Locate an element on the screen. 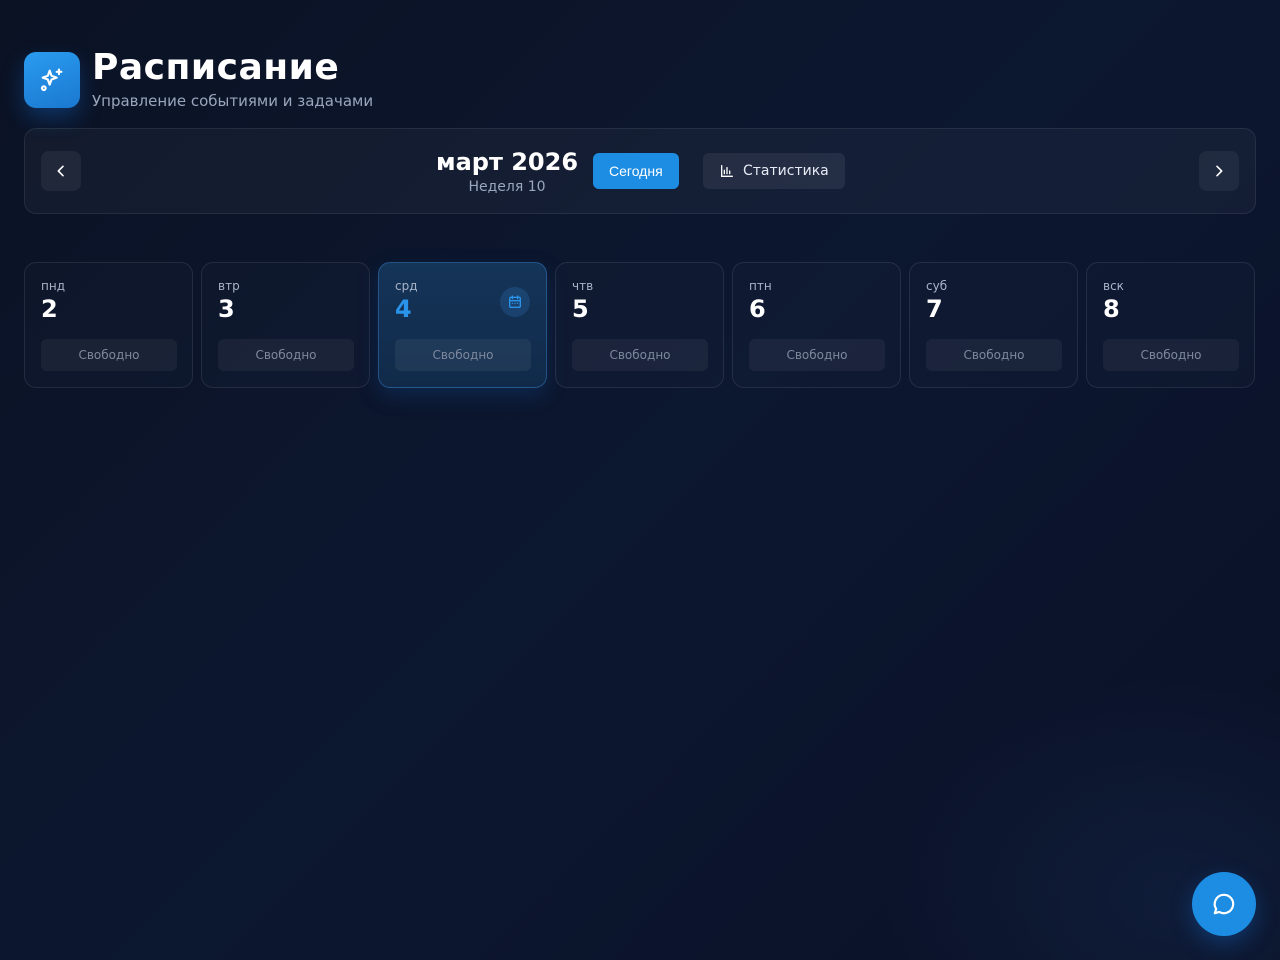 This screenshot has height=960, width=1280. day-number: 7 is located at coordinates (934, 309).